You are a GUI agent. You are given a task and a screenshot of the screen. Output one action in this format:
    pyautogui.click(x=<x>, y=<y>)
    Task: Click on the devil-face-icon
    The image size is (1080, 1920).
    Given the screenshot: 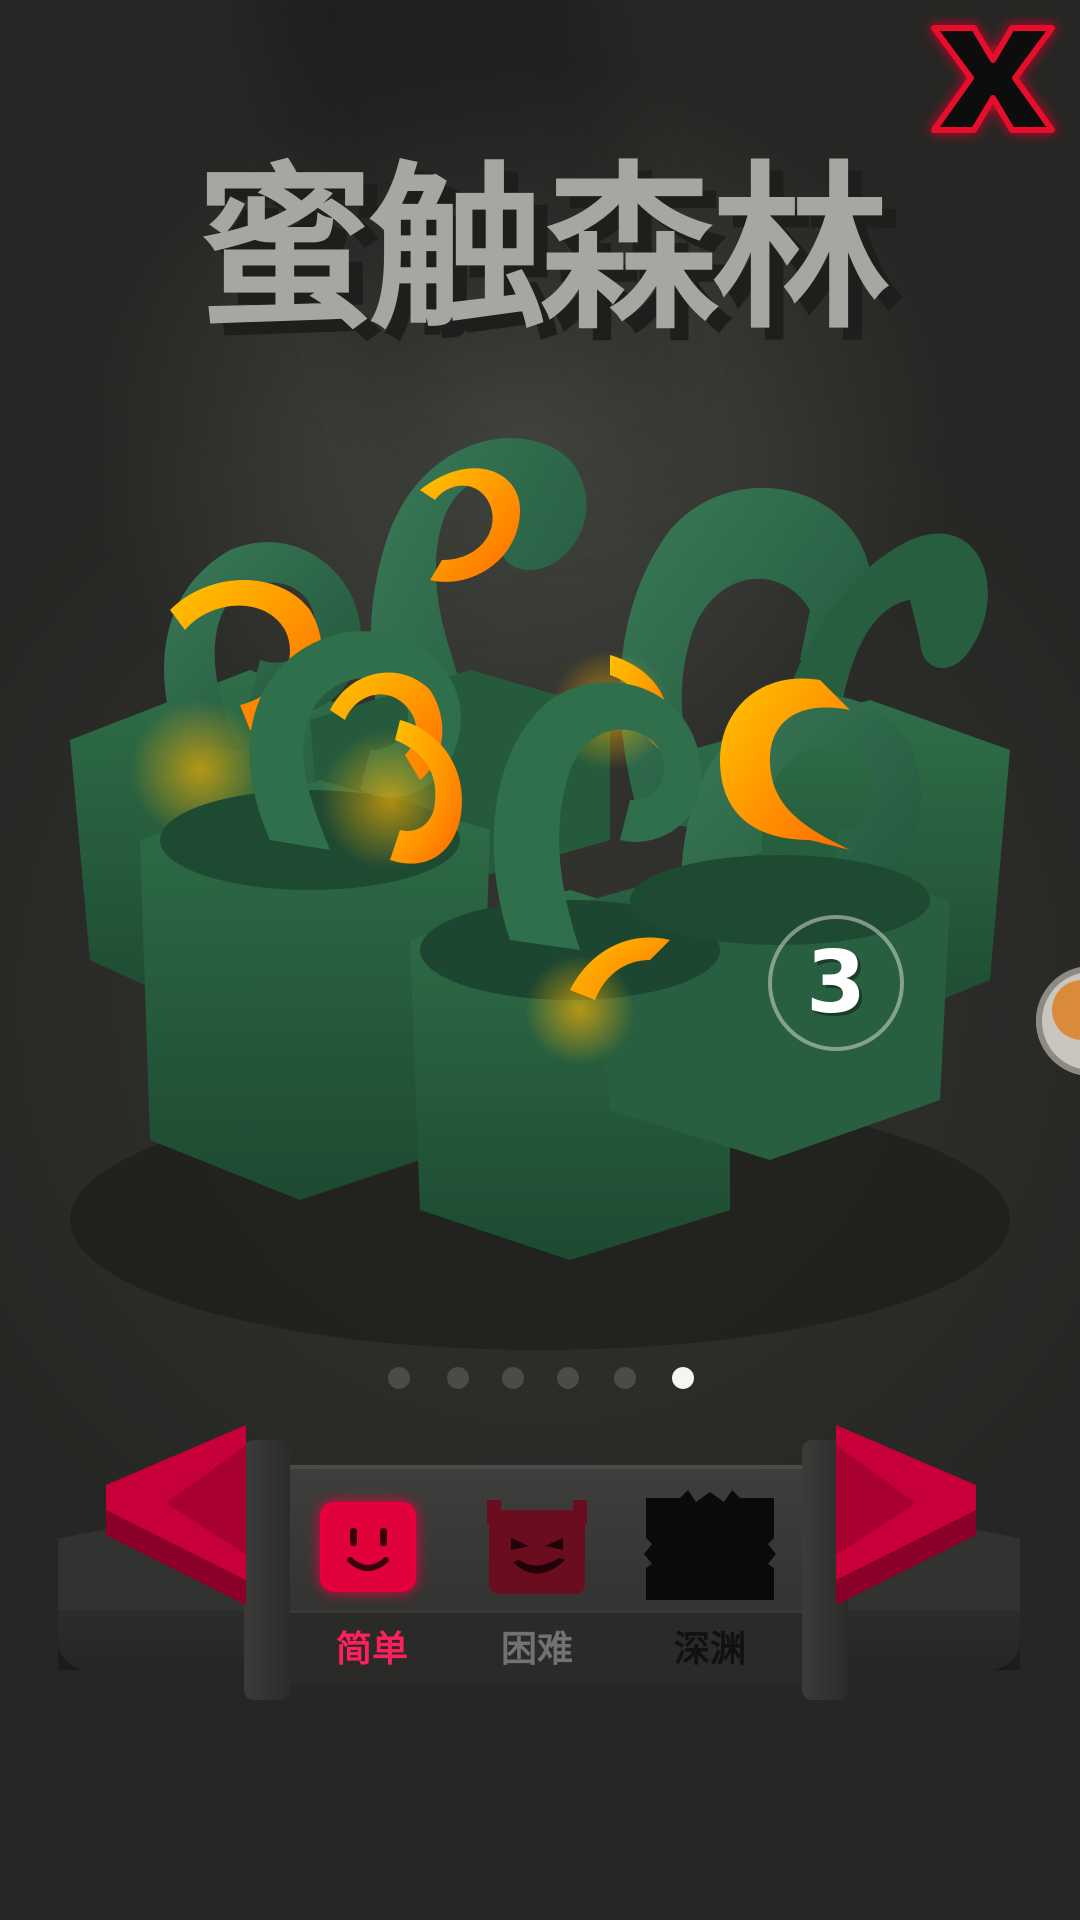 What is the action you would take?
    pyautogui.click(x=537, y=1547)
    